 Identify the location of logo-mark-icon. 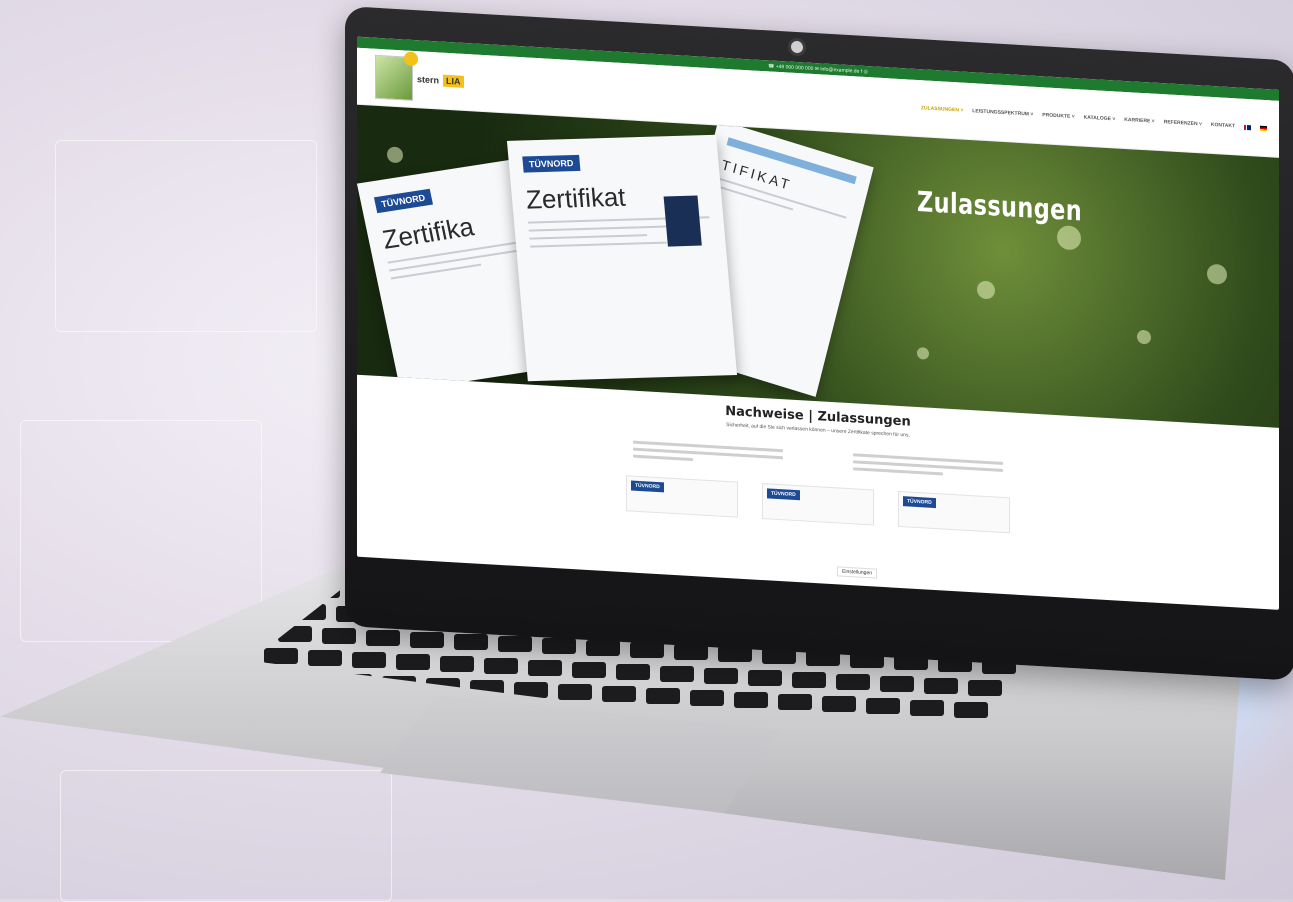
(394, 77).